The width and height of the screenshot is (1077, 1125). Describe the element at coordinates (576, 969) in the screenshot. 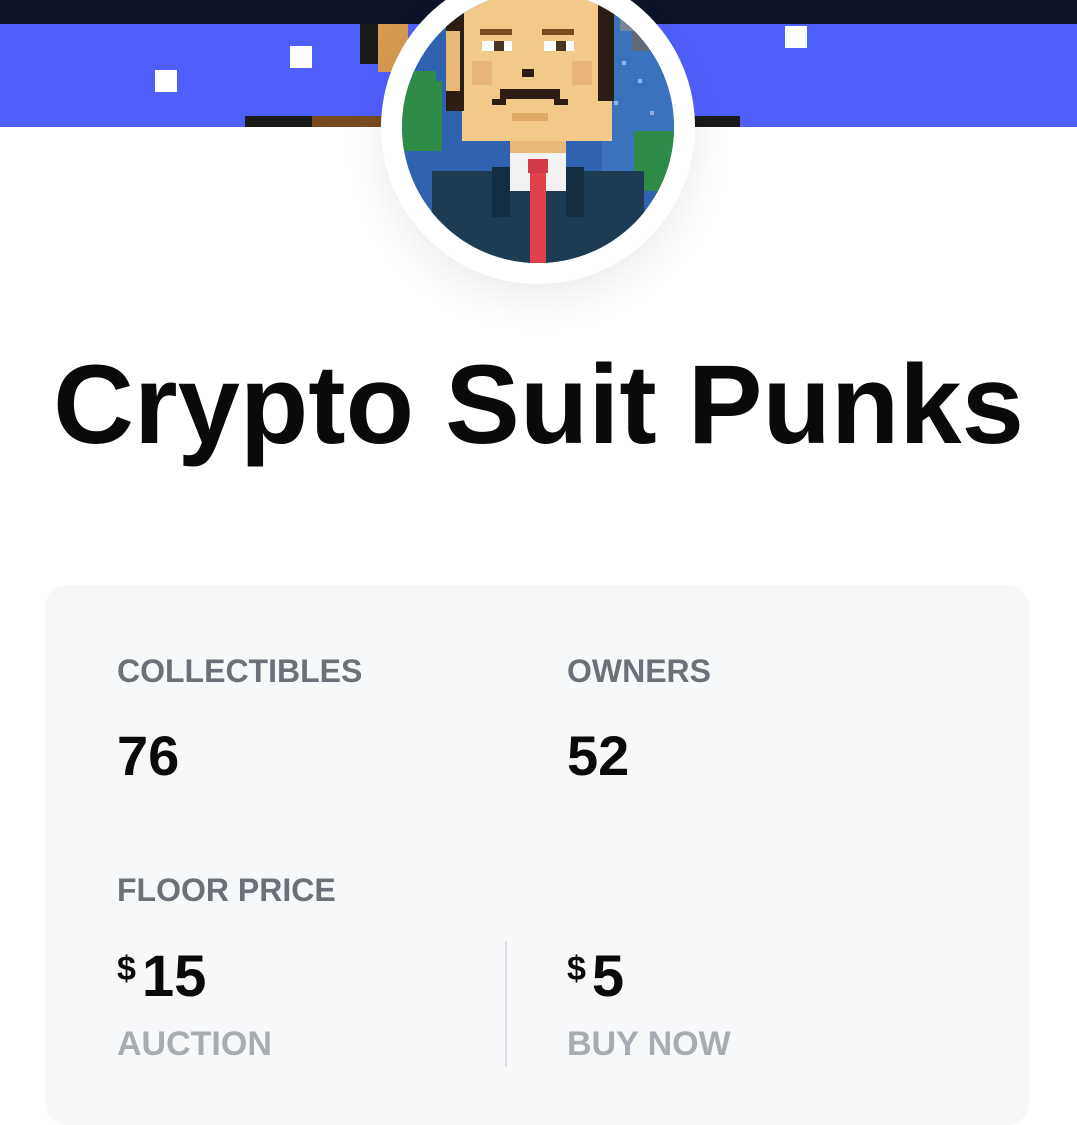

I see `buy-now-currency: $` at that location.